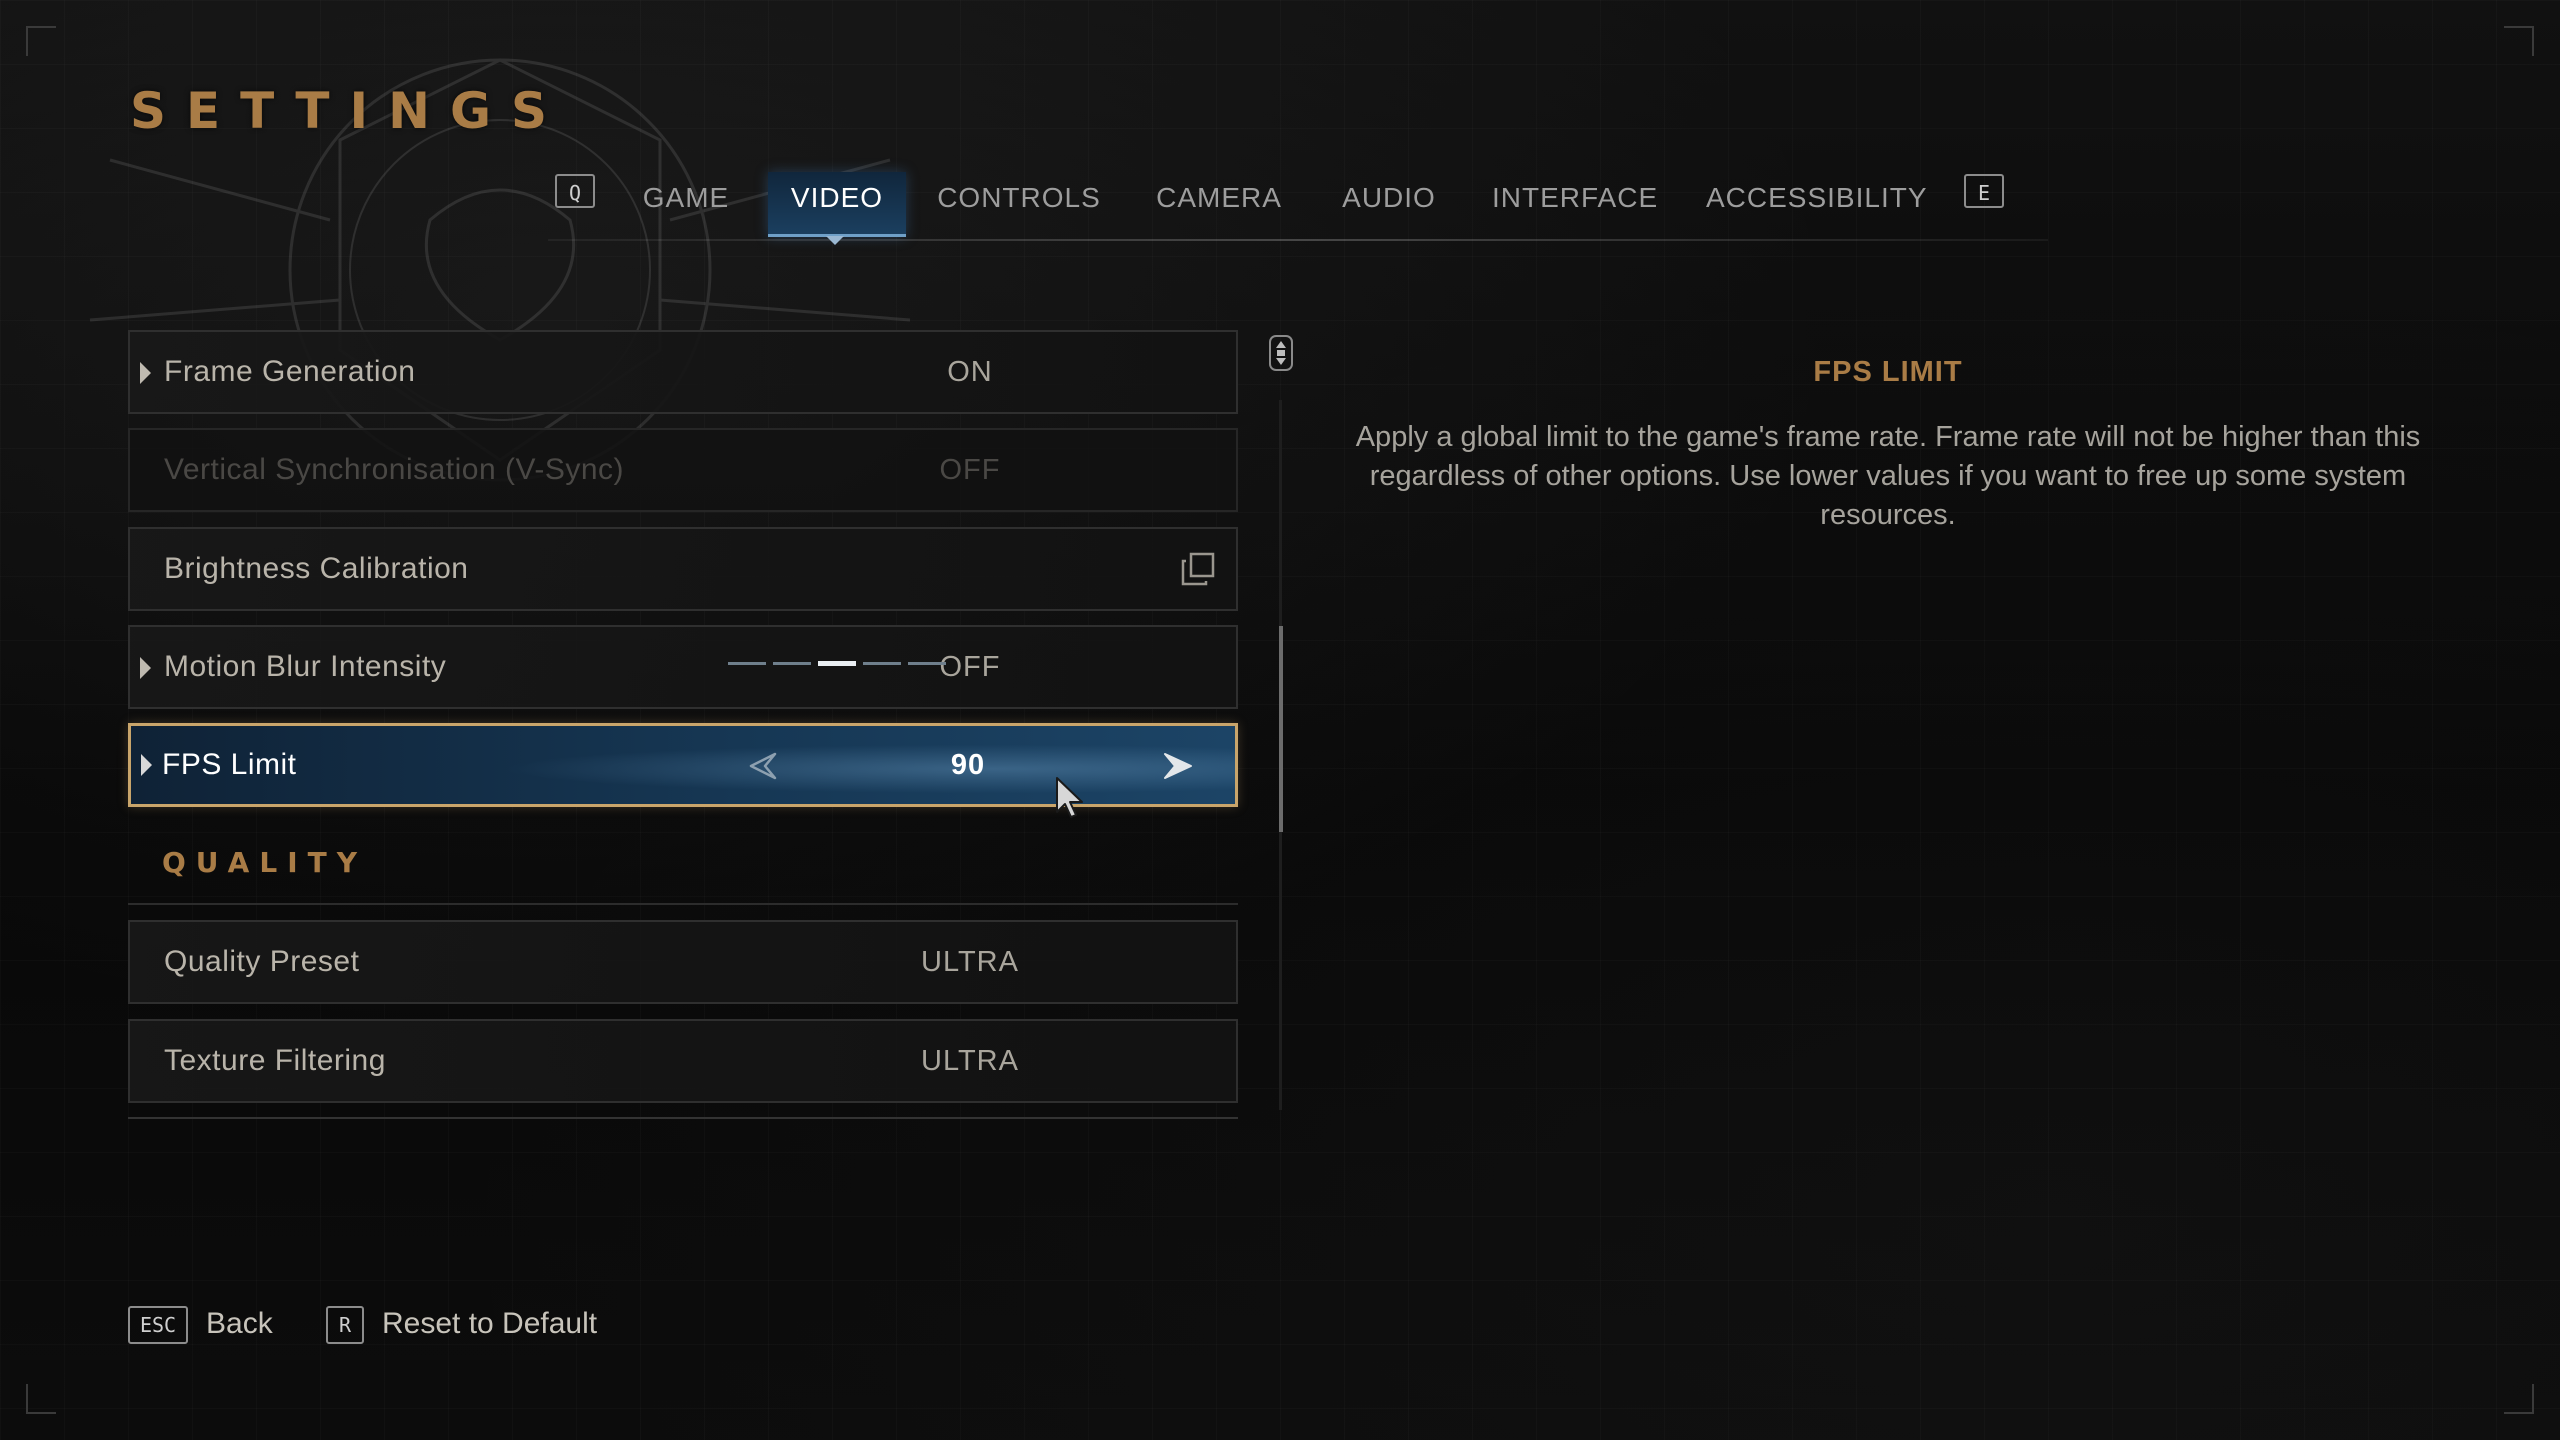  Describe the element at coordinates (683, 667) in the screenshot. I see `setting-row-motion-blur: Motion Blur Intensity OFF` at that location.